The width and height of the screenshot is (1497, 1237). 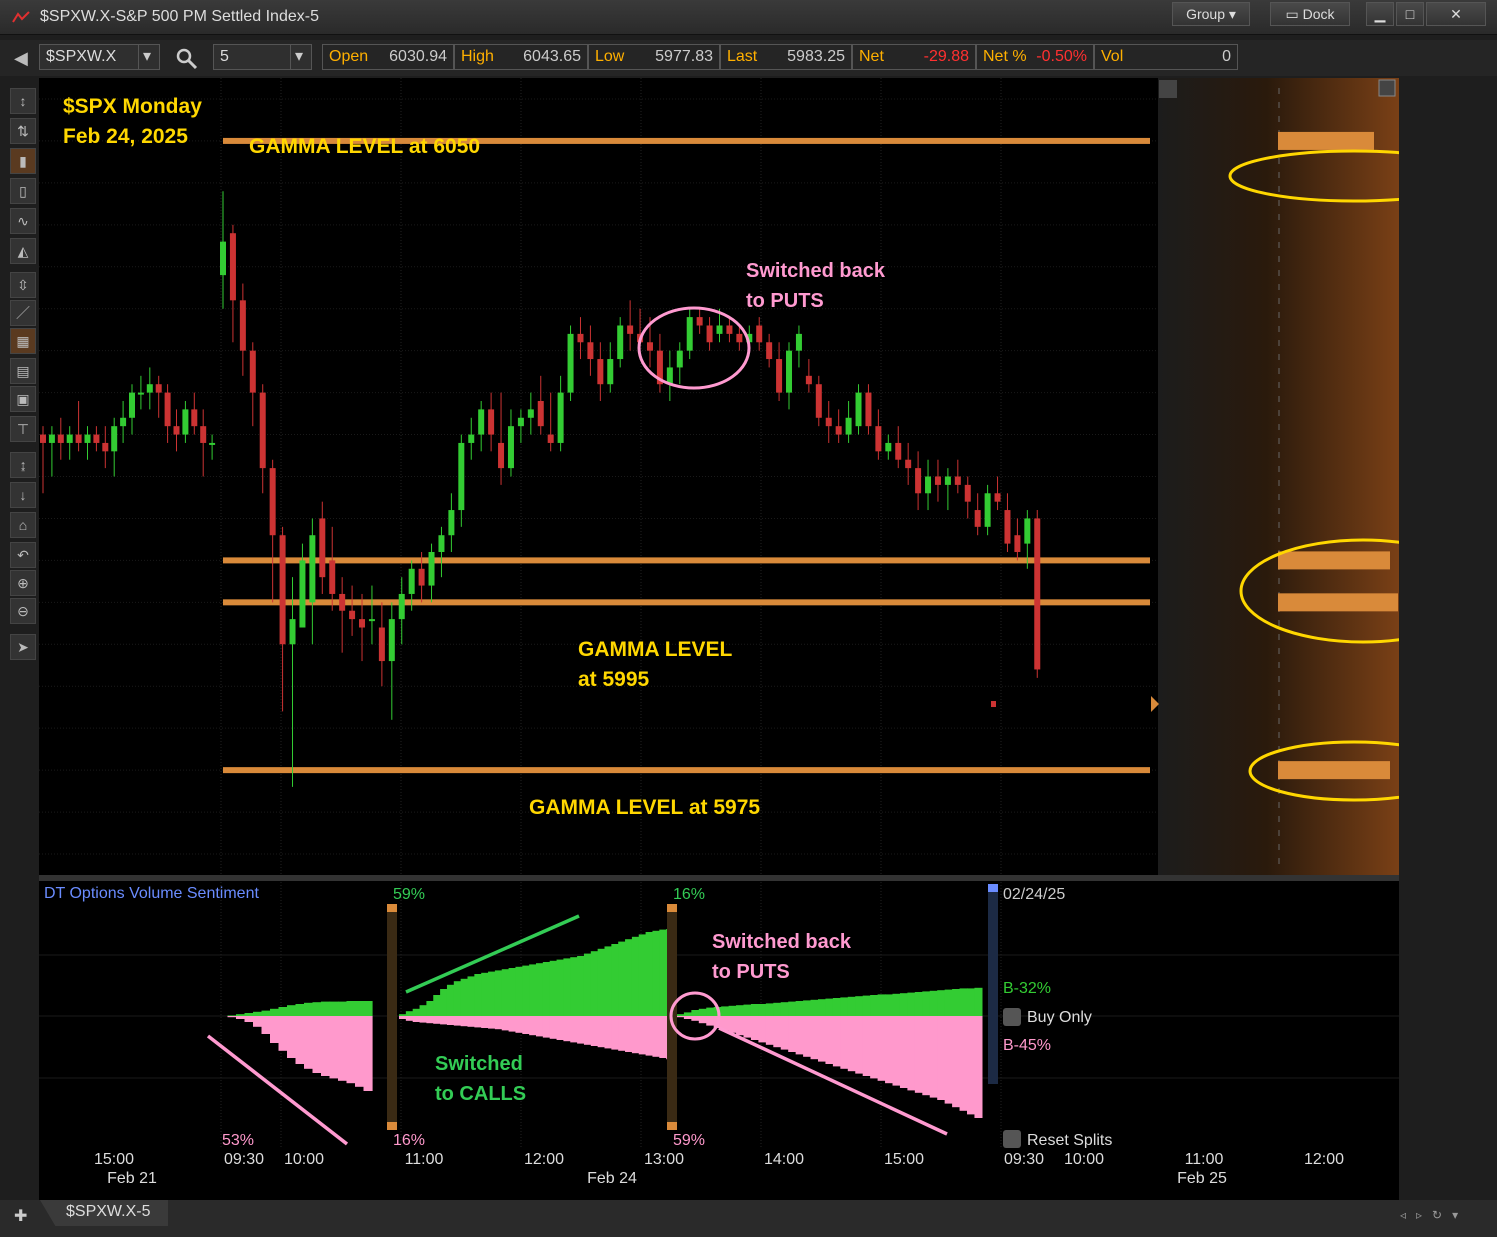 What do you see at coordinates (23, 161) in the screenshot?
I see `candle-icon: ▮` at bounding box center [23, 161].